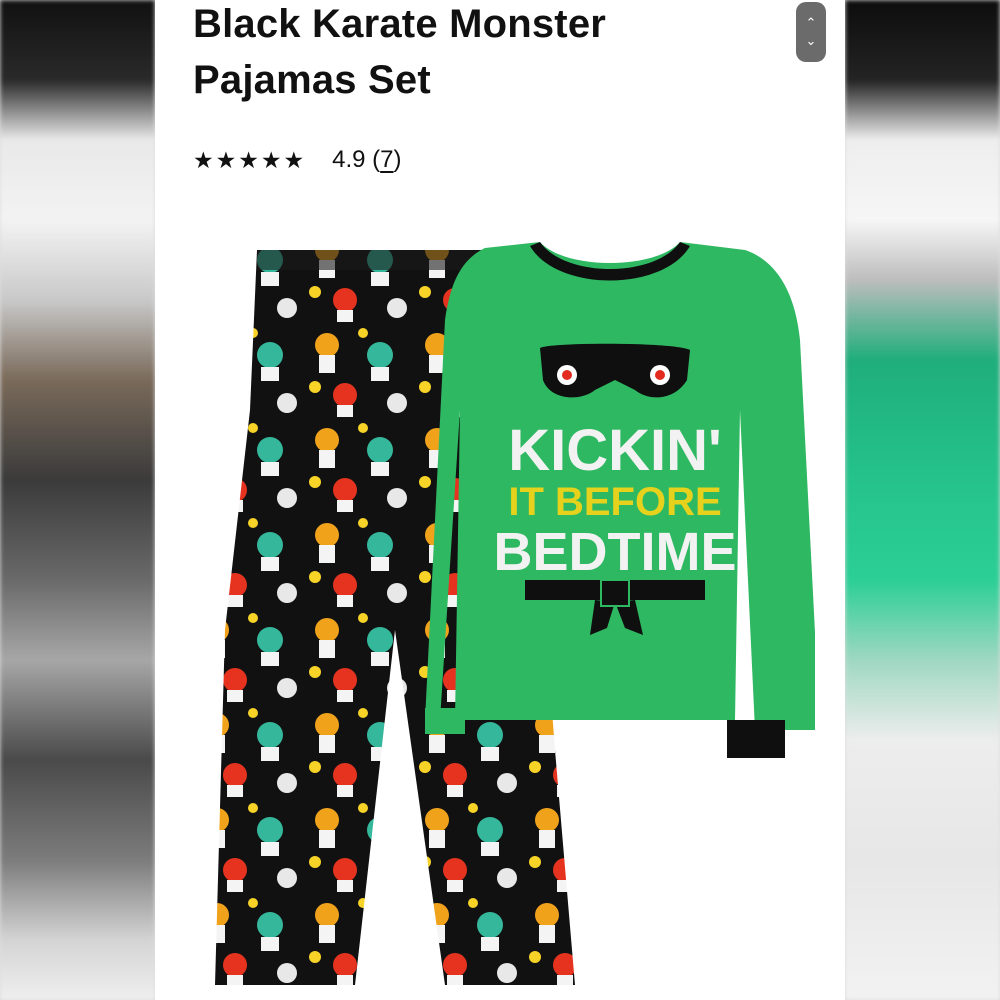 The height and width of the screenshot is (1000, 1000). I want to click on rating-count-paren-close: ), so click(397, 159).